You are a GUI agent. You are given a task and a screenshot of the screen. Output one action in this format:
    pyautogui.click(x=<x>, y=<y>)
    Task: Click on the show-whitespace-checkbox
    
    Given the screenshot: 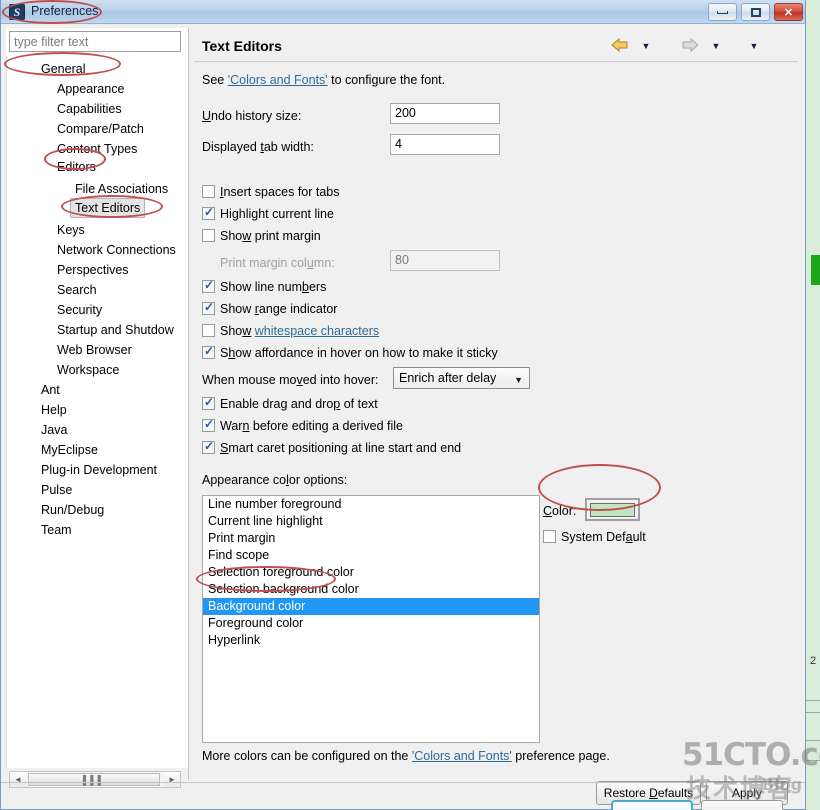 What is the action you would take?
    pyautogui.click(x=208, y=330)
    